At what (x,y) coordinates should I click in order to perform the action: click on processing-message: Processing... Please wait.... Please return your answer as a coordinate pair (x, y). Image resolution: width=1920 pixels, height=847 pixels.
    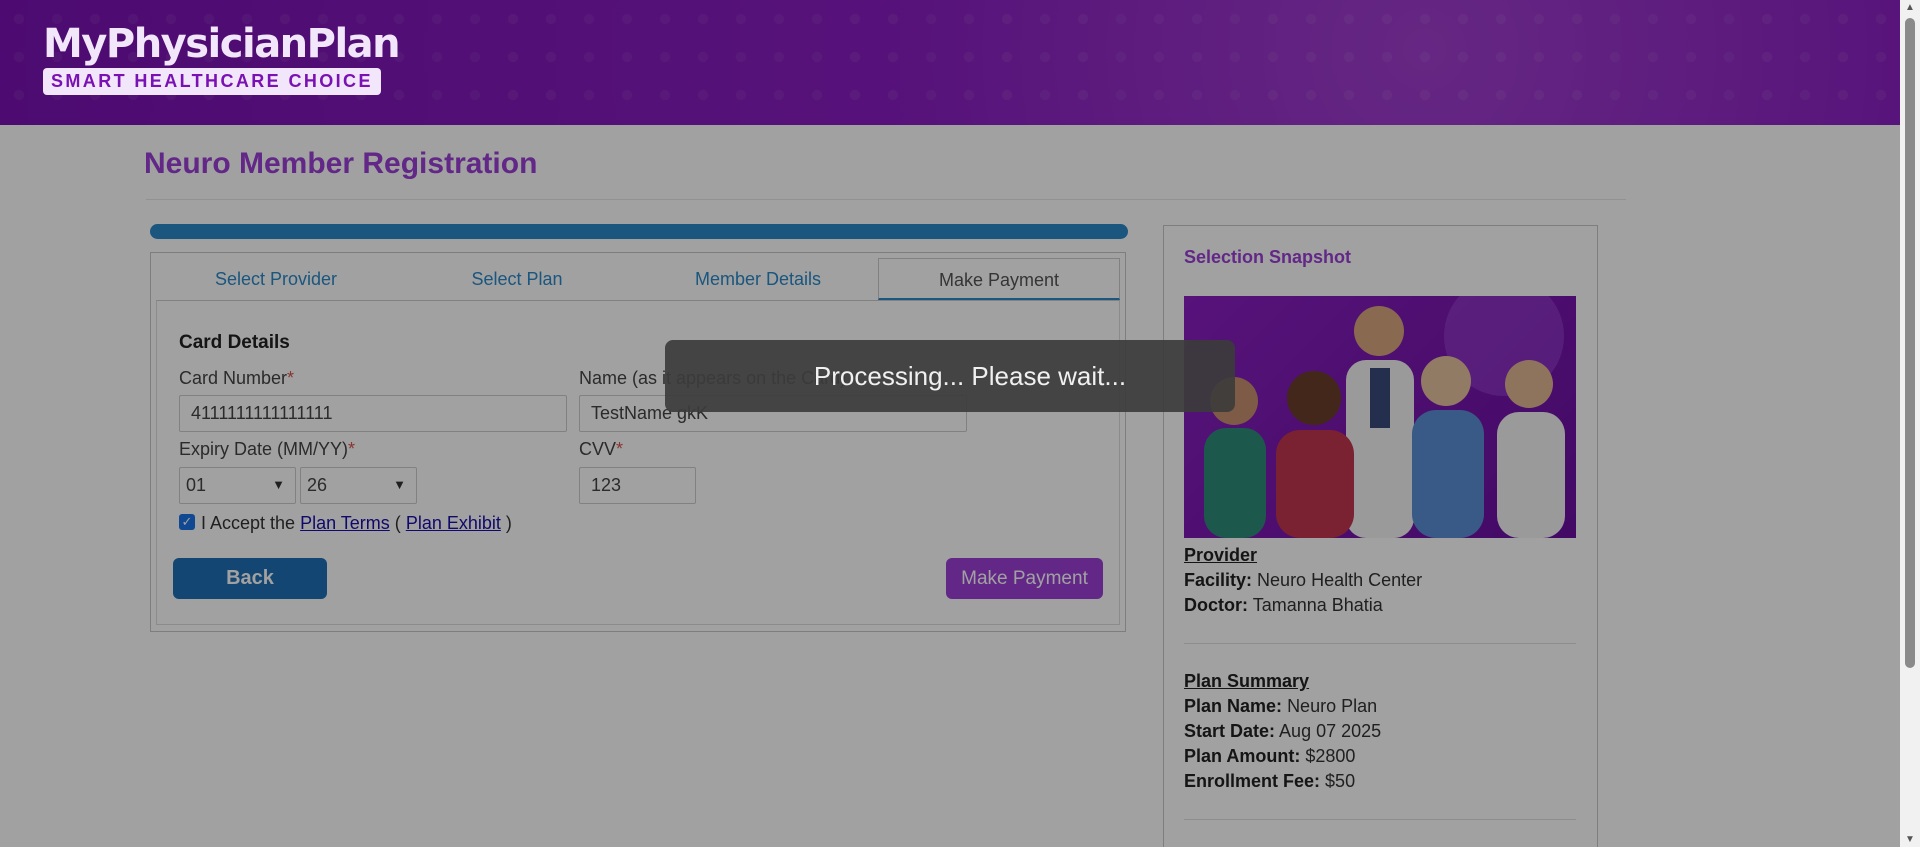
    Looking at the image, I should click on (950, 376).